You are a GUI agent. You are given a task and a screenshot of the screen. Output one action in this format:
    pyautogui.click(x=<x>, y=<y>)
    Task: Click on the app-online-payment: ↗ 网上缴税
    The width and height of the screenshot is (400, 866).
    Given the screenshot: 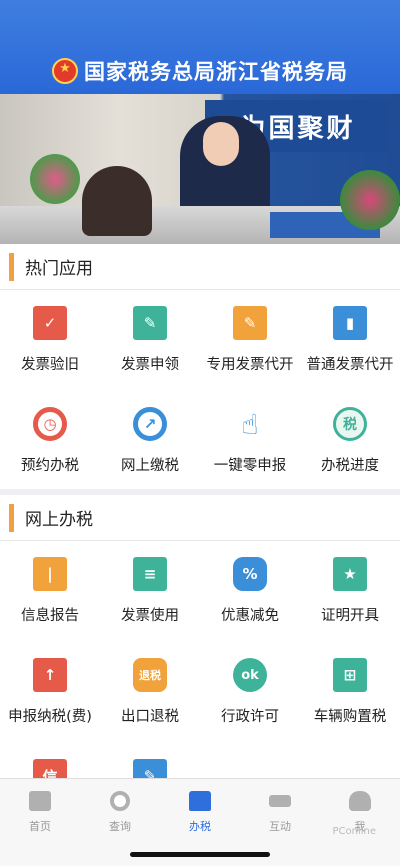 What is the action you would take?
    pyautogui.click(x=150, y=441)
    